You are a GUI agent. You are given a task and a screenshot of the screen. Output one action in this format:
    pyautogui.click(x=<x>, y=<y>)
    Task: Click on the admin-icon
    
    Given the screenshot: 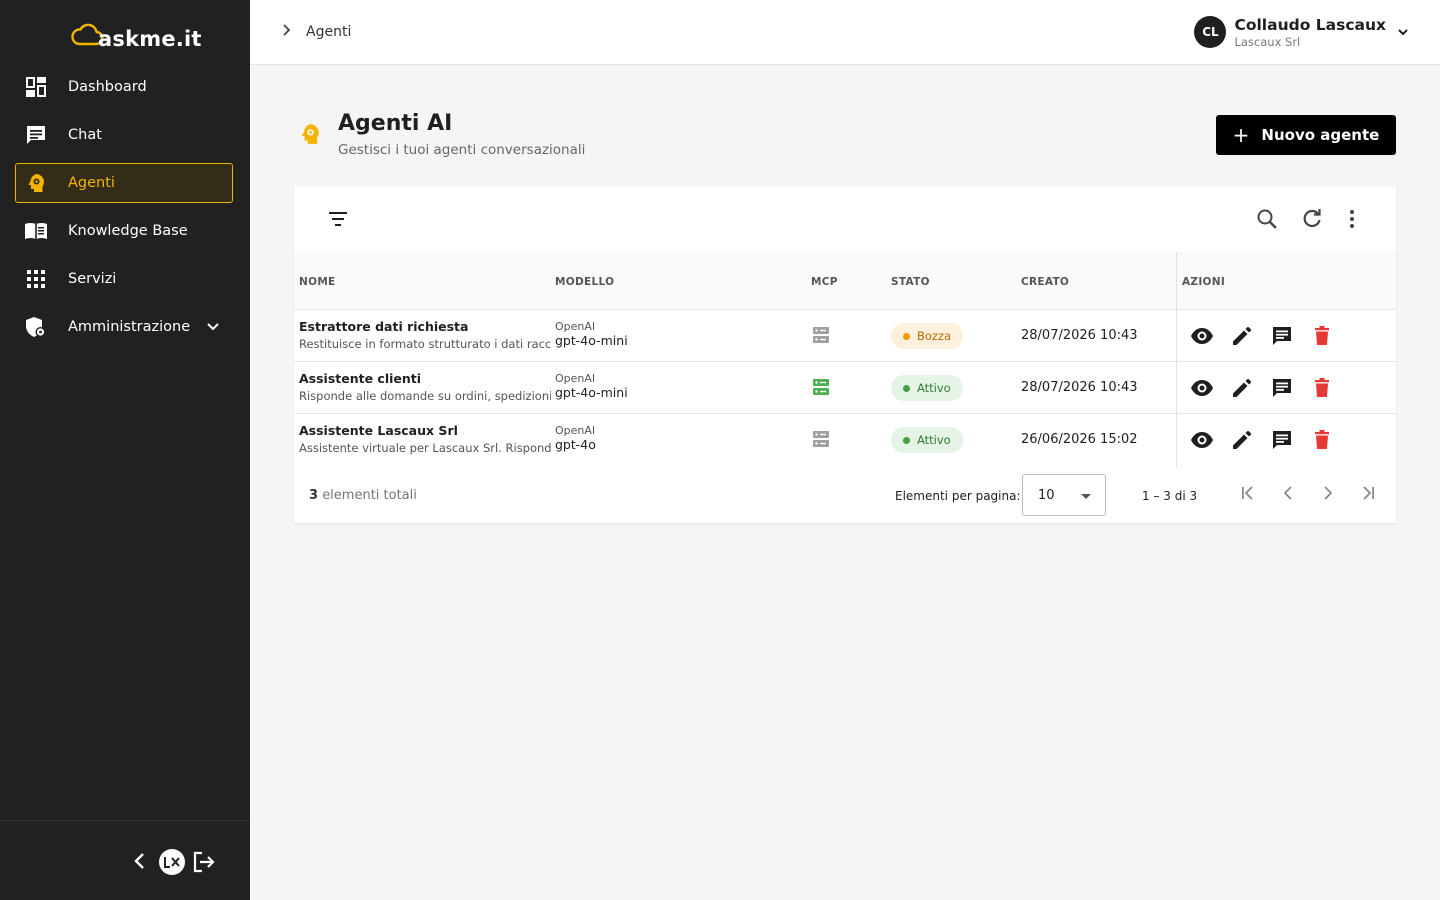 What is the action you would take?
    pyautogui.click(x=36, y=327)
    